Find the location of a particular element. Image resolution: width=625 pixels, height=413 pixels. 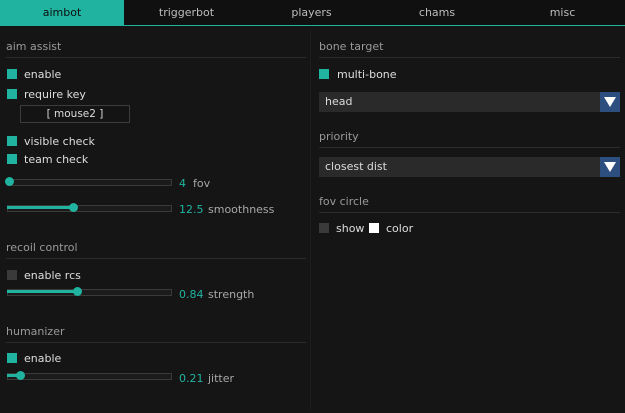

column-divider is located at coordinates (310, 220).